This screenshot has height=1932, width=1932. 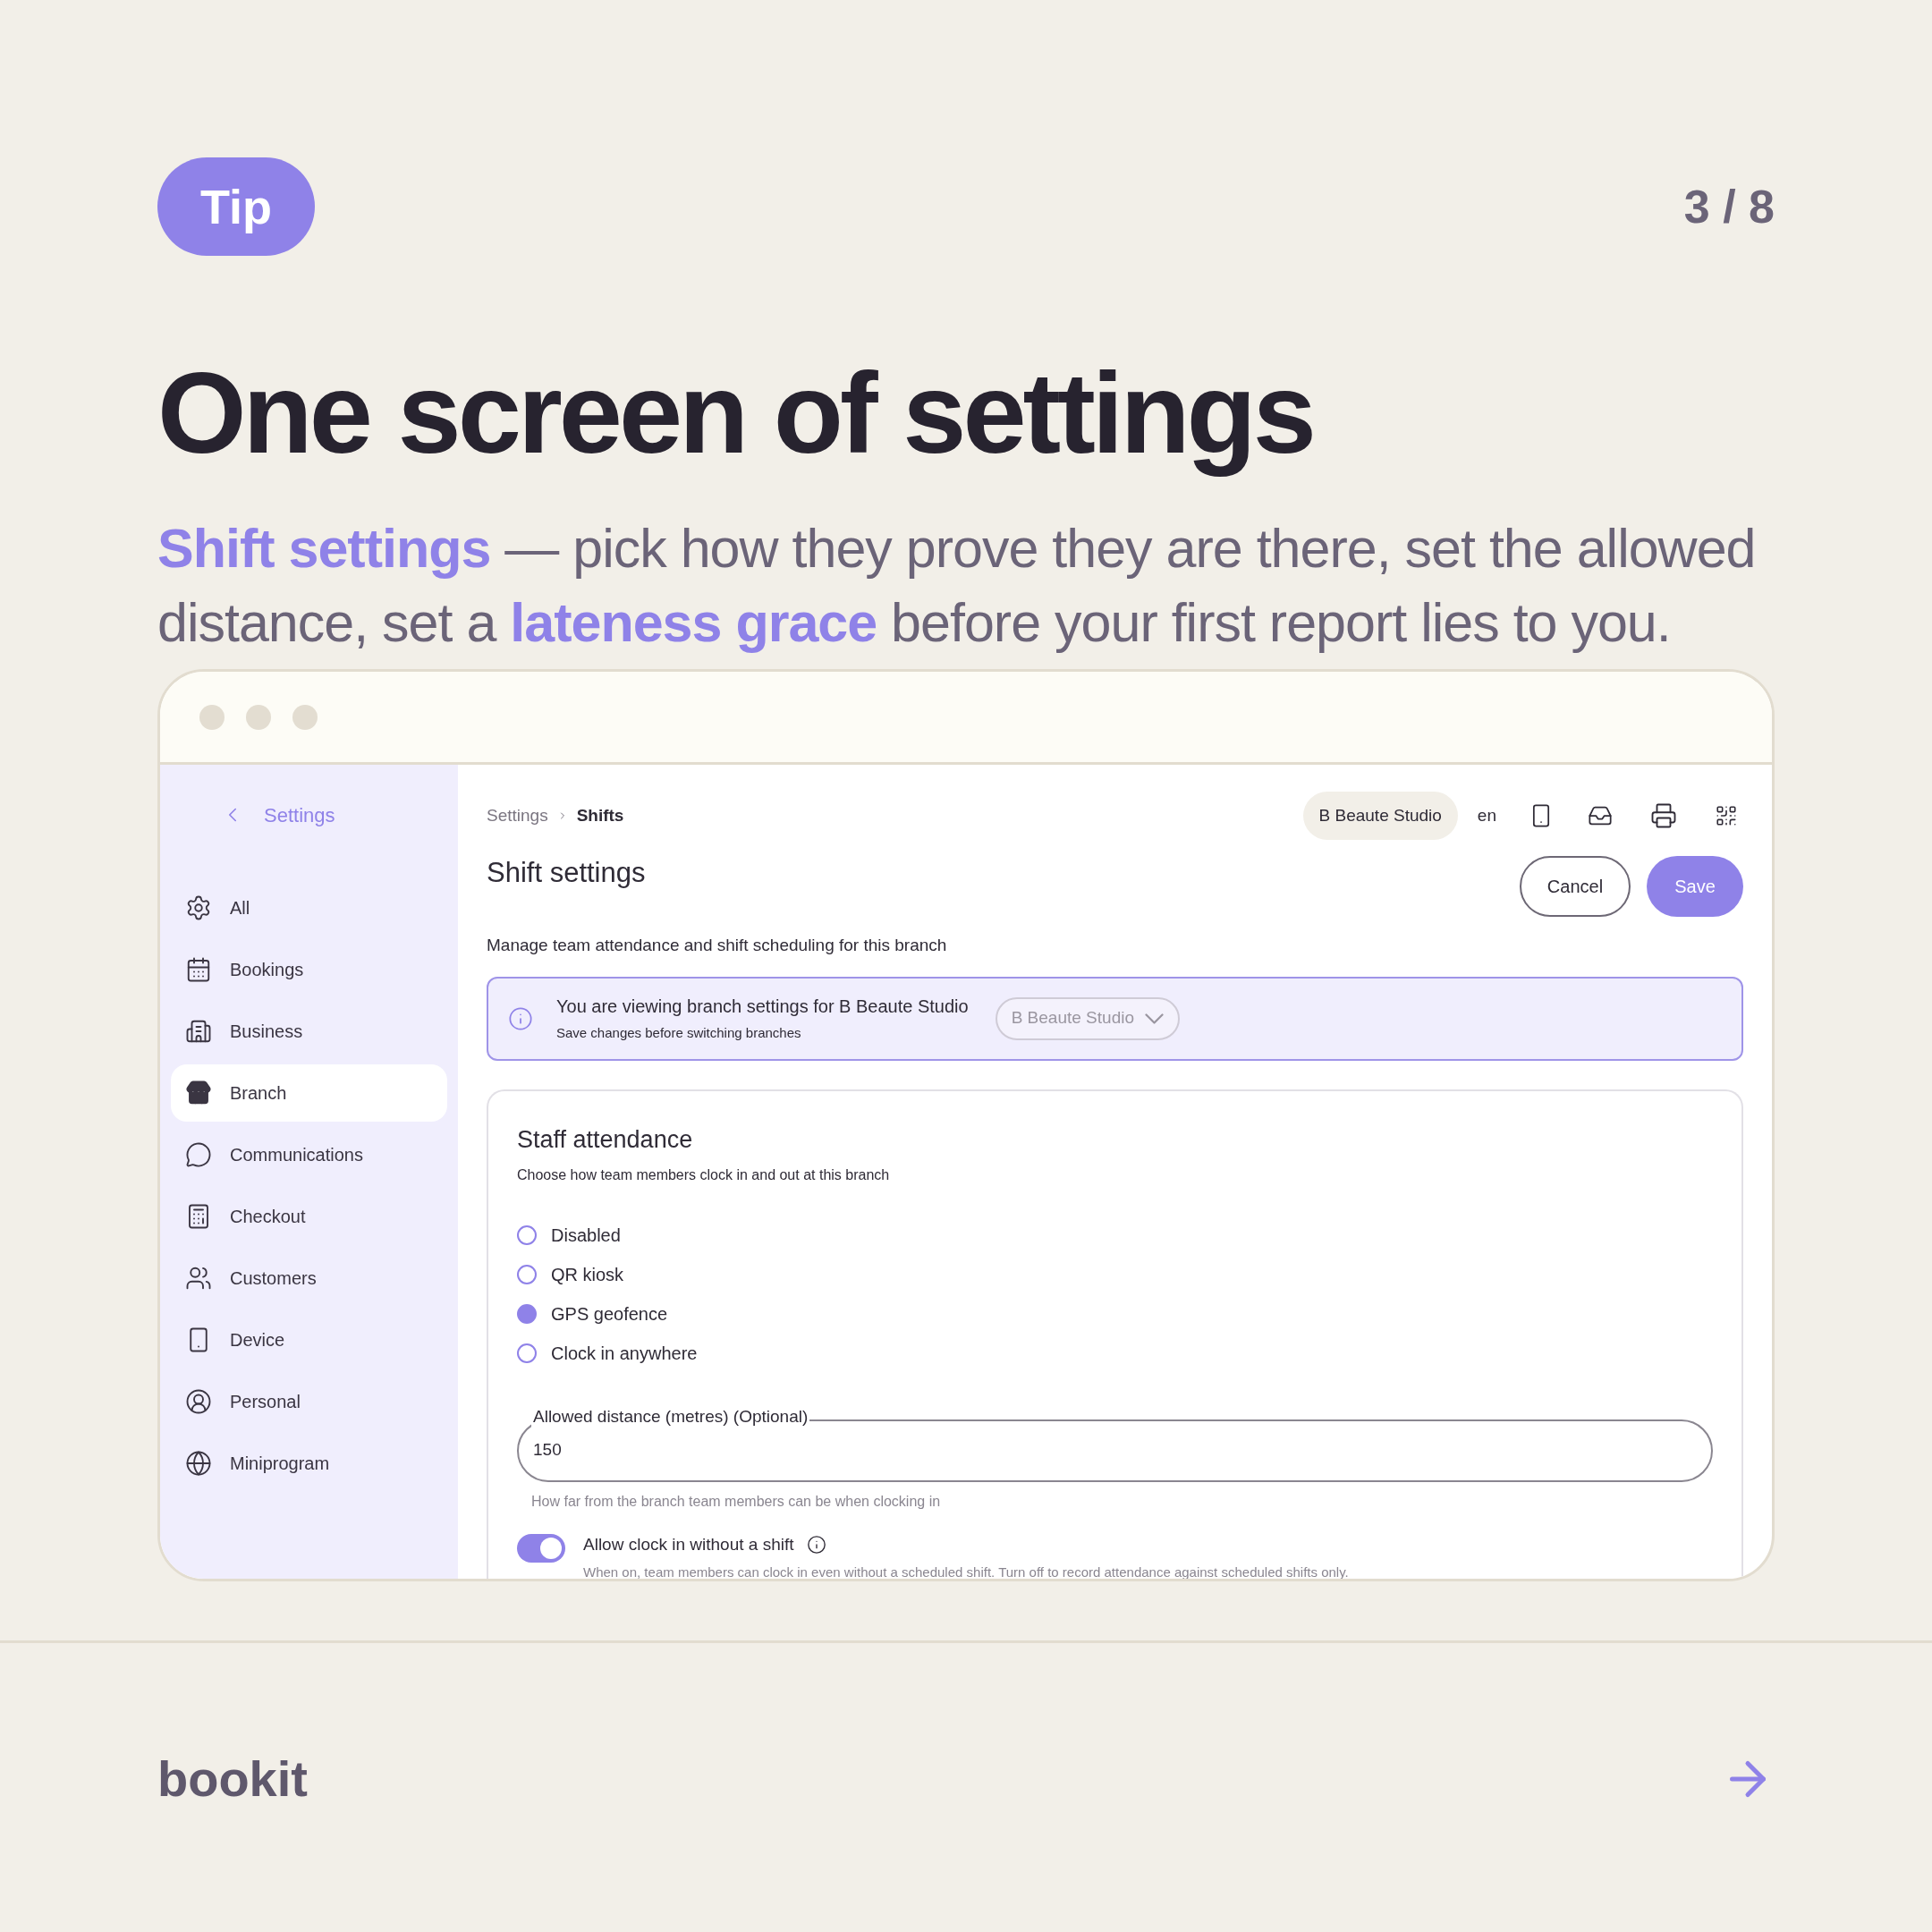 I want to click on banner-title: You are viewing branch settings for B Beaute Studio, so click(x=762, y=1007).